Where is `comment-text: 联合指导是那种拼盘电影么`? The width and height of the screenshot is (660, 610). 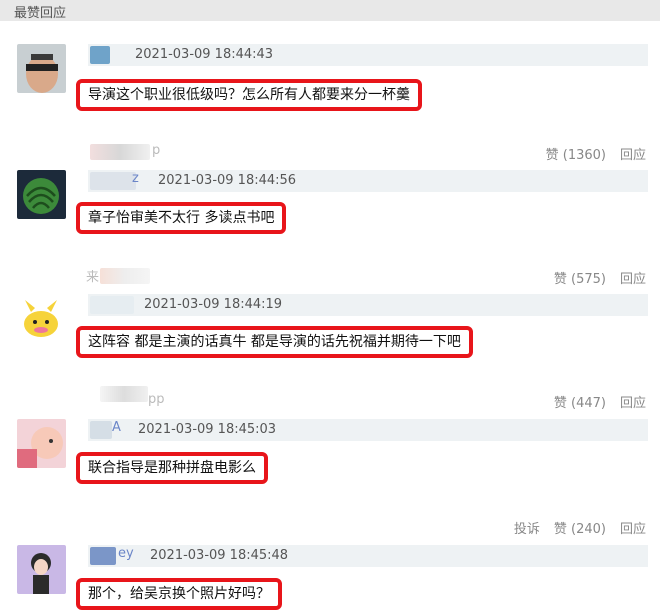
comment-text: 联合指导是那种拼盘电影么 is located at coordinates (172, 468).